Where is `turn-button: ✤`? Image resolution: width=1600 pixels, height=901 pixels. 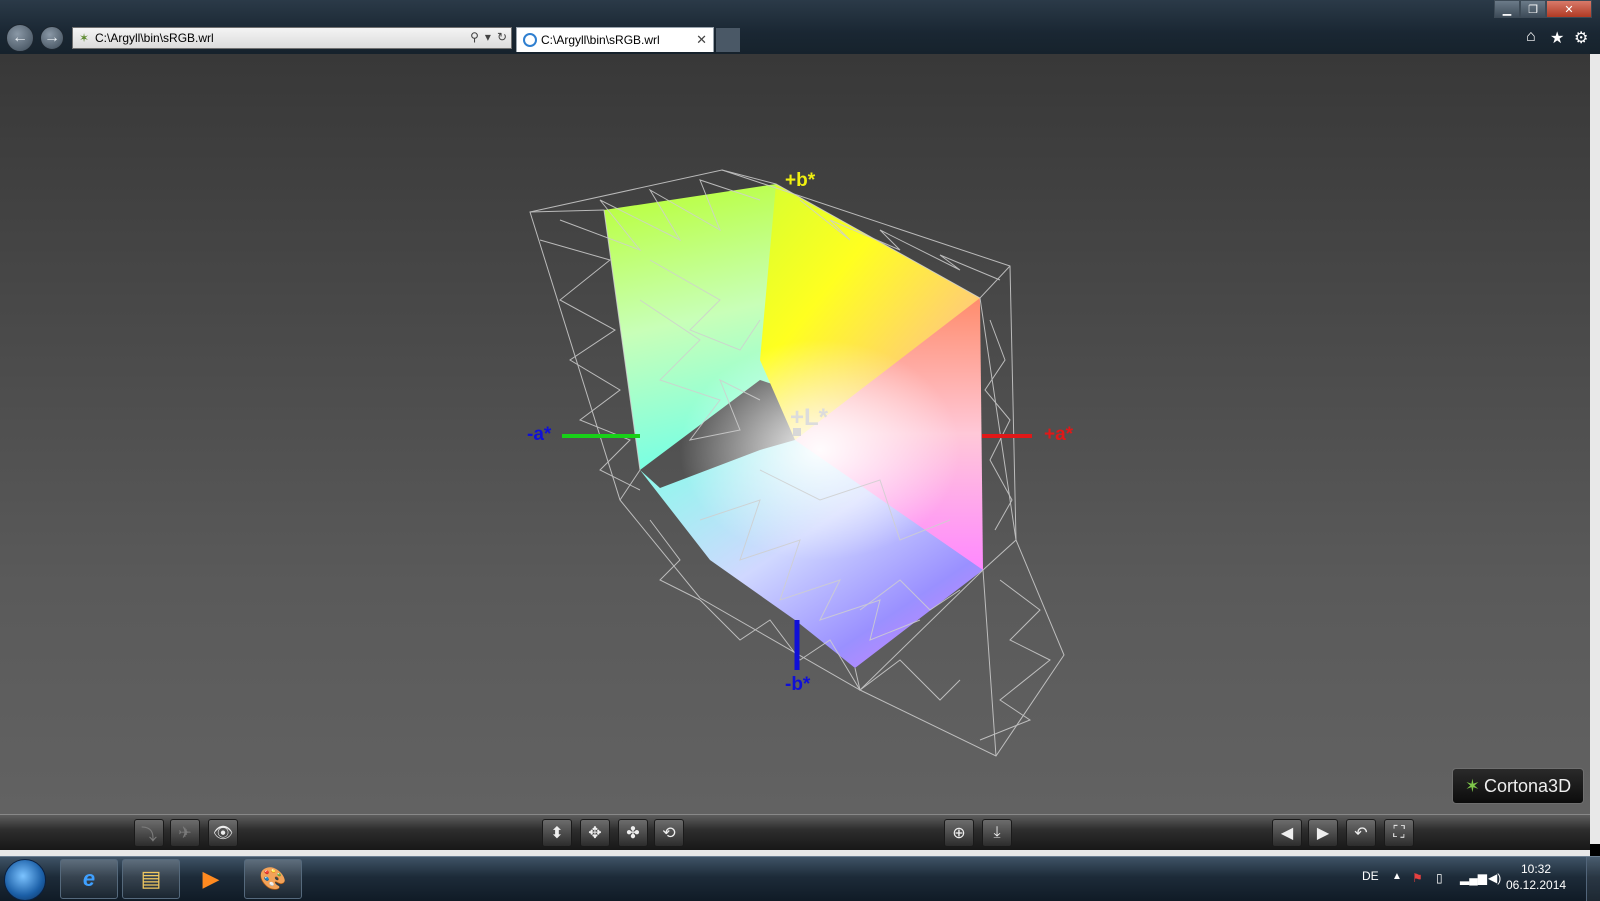 turn-button: ✤ is located at coordinates (633, 833).